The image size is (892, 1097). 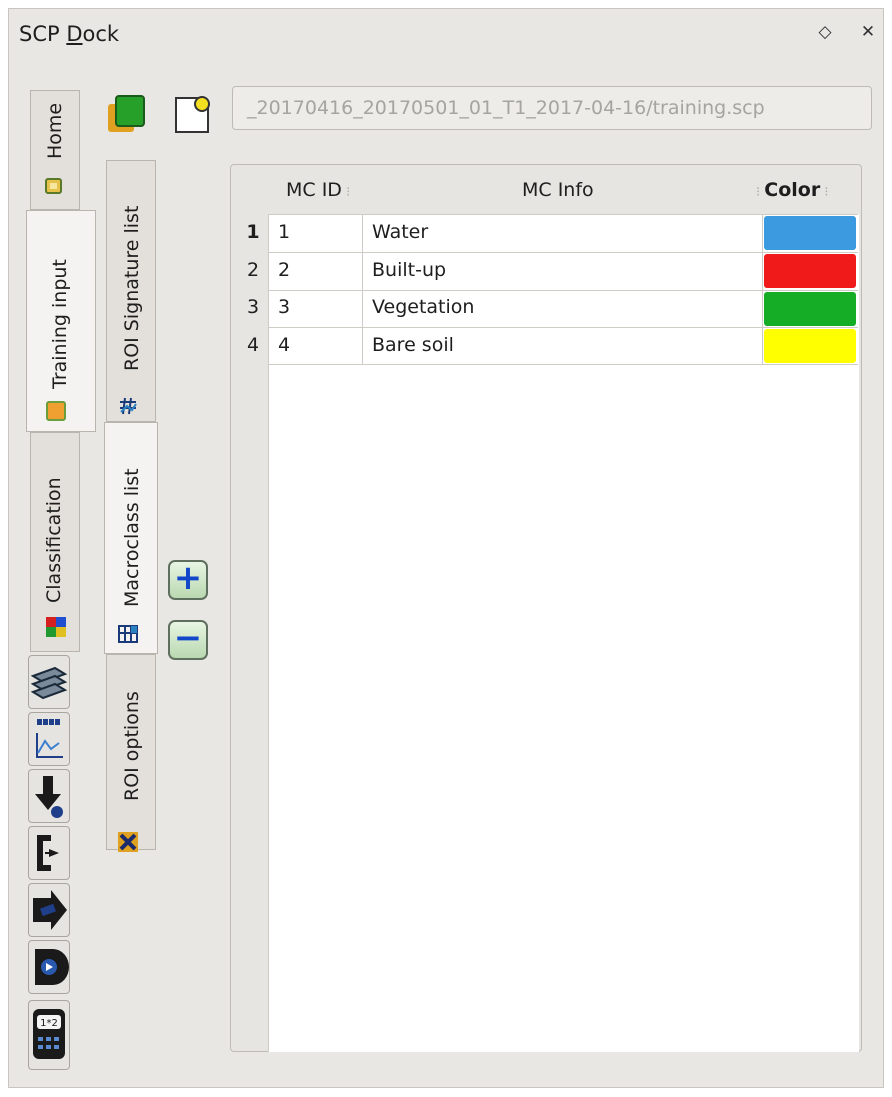 I want to click on band-calc-icon: 1*2, so click(x=49, y=1034).